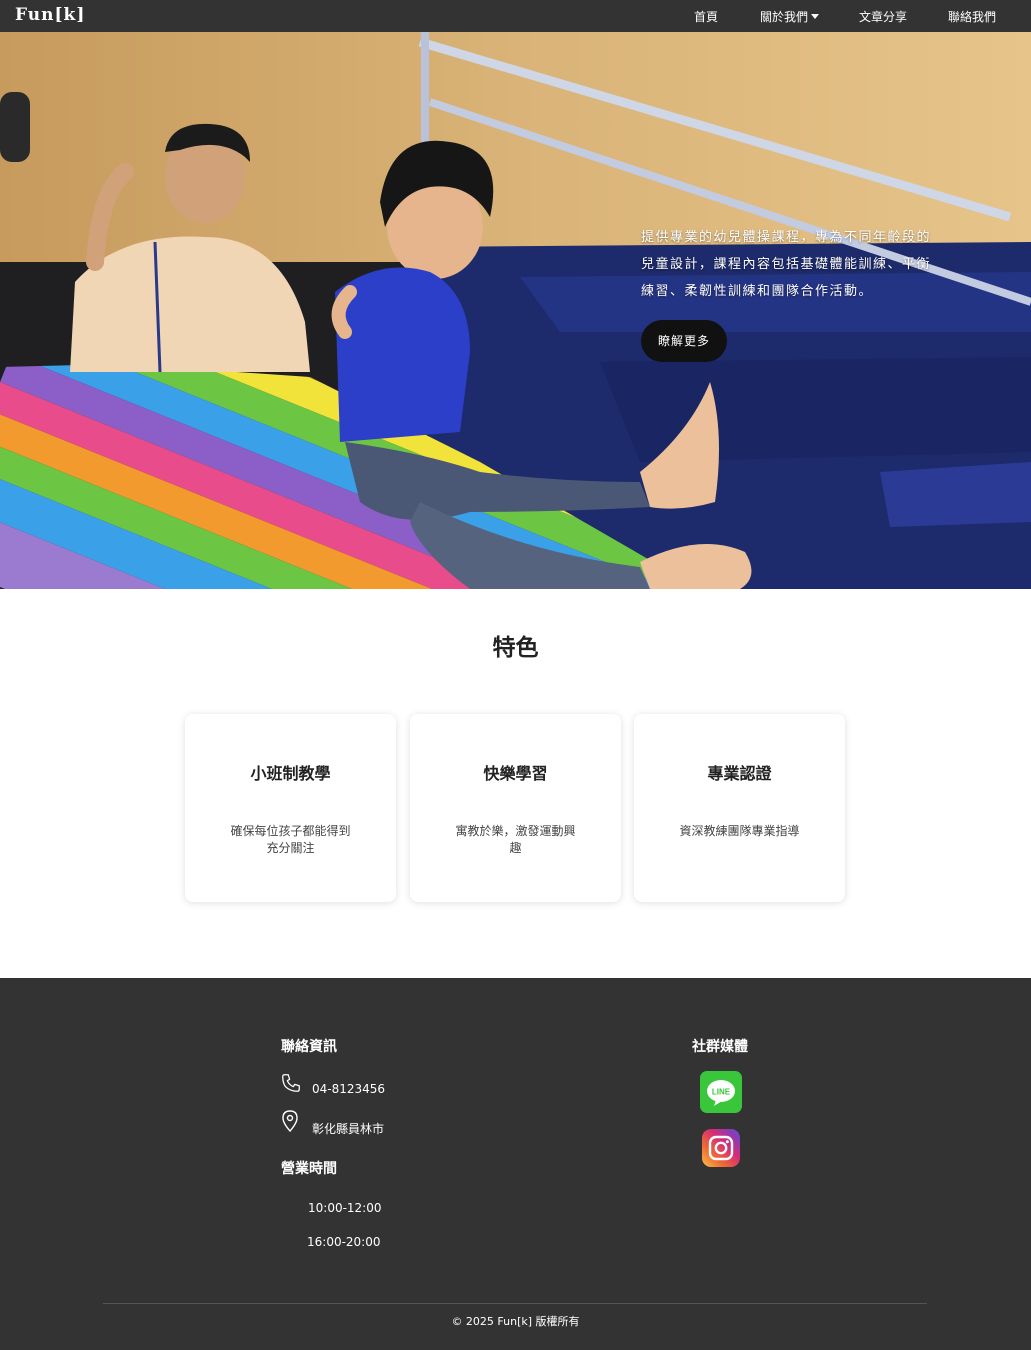 This screenshot has width=1031, height=1350. I want to click on learn-more-button: 瞭解更多, so click(684, 341).